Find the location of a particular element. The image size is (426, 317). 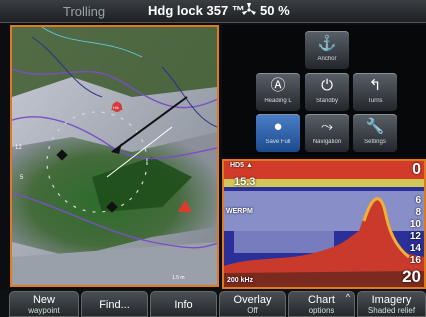

depth-mark: 12 is located at coordinates (18, 148).